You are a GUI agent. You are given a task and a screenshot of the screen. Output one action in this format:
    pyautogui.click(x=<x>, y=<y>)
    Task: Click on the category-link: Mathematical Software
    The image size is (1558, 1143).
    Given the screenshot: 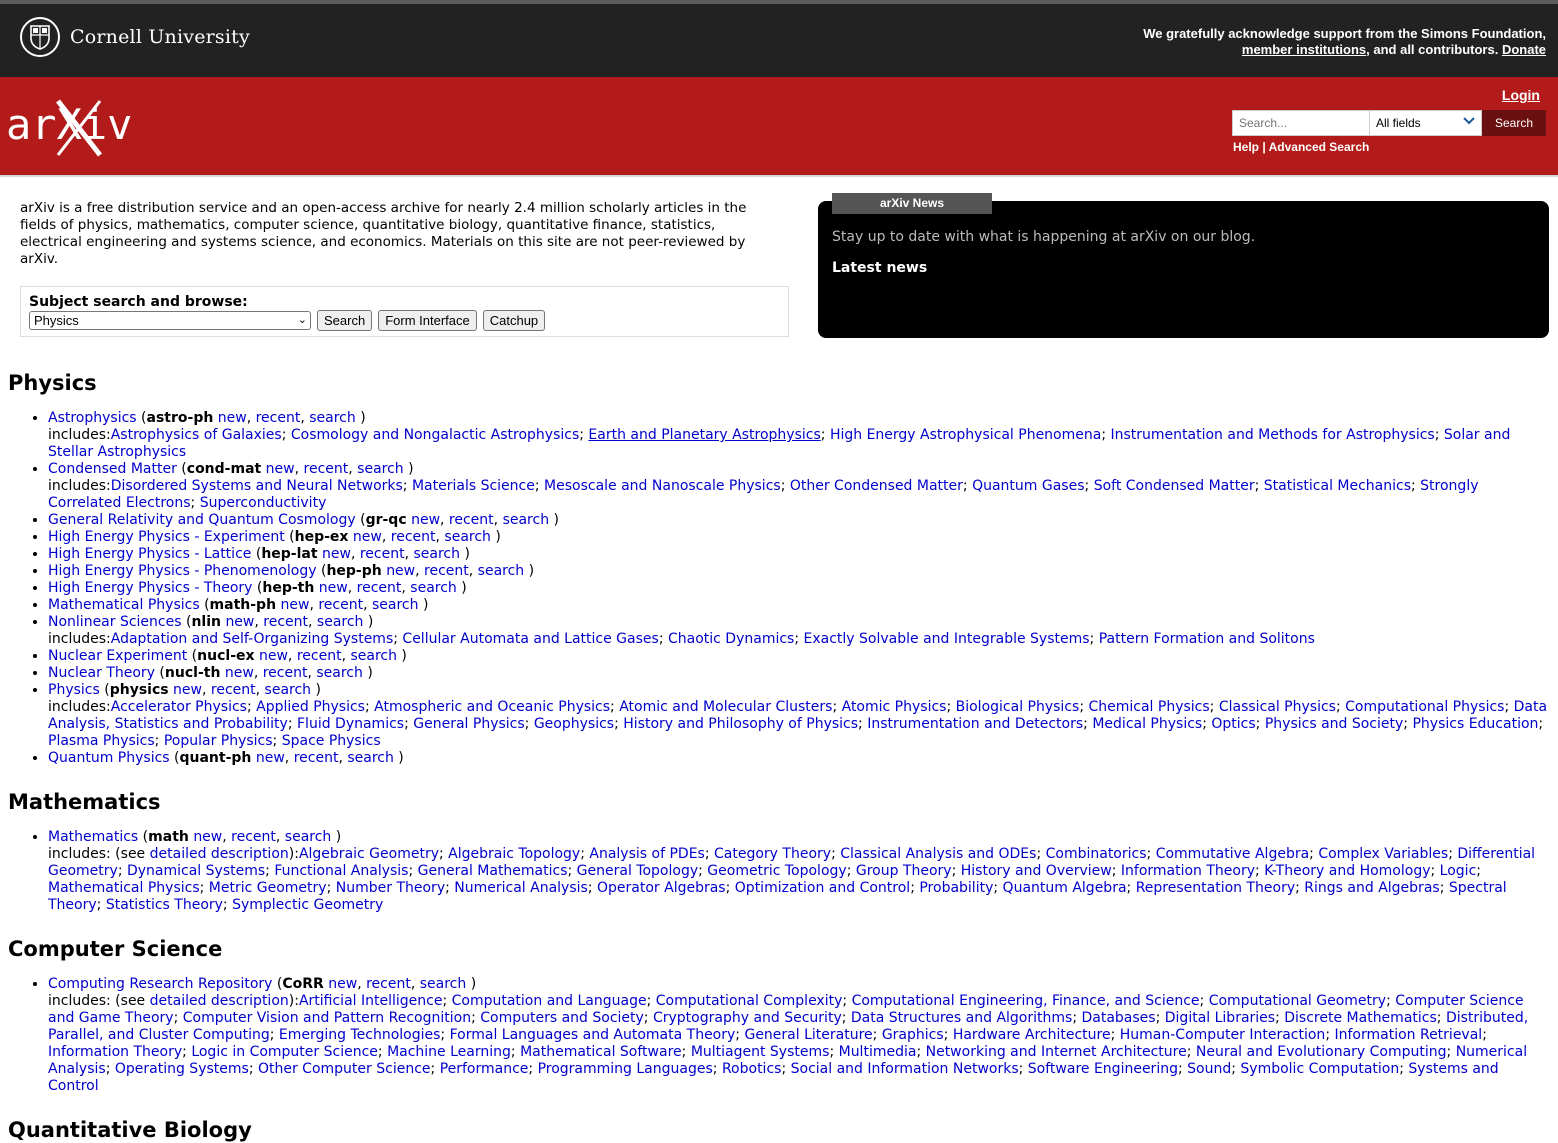 What is the action you would take?
    pyautogui.click(x=601, y=1052)
    